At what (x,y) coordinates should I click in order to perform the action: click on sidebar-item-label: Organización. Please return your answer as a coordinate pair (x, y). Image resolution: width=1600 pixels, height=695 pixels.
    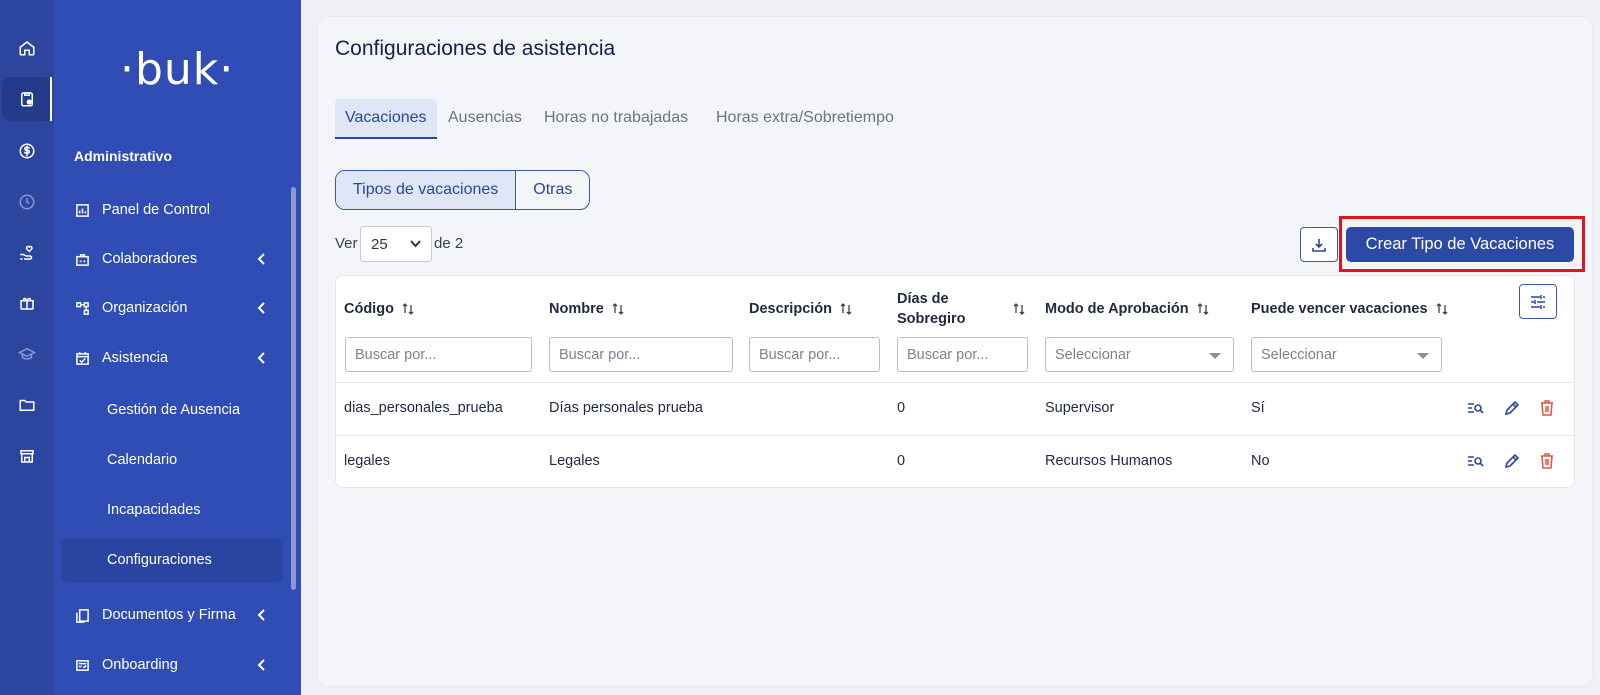
    Looking at the image, I should click on (145, 308).